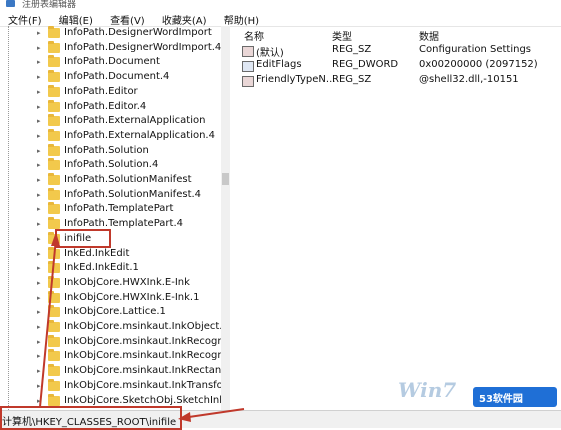 The image size is (561, 430). I want to click on win7-watermark: Win7, so click(427, 390).